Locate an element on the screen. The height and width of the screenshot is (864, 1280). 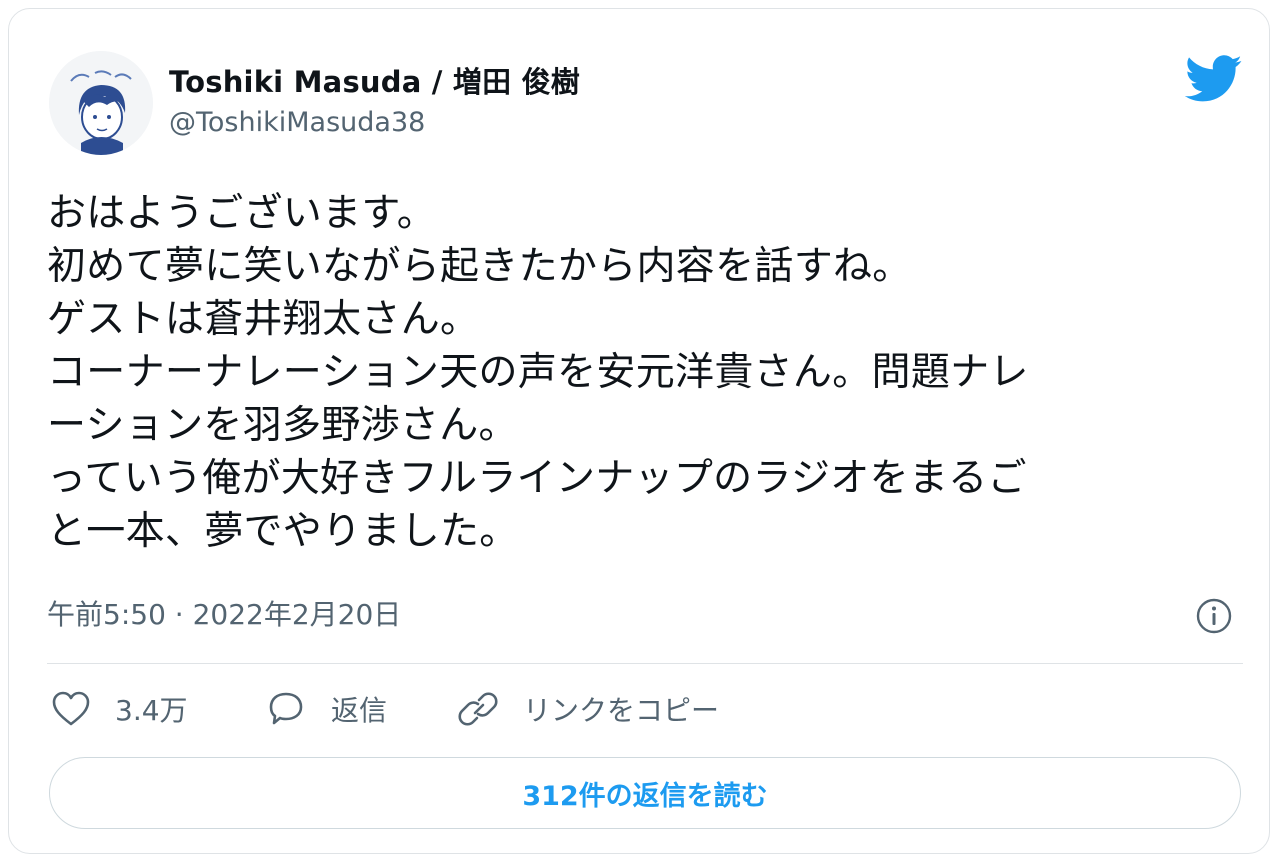
like-button: 3.4万 is located at coordinates (119, 709).